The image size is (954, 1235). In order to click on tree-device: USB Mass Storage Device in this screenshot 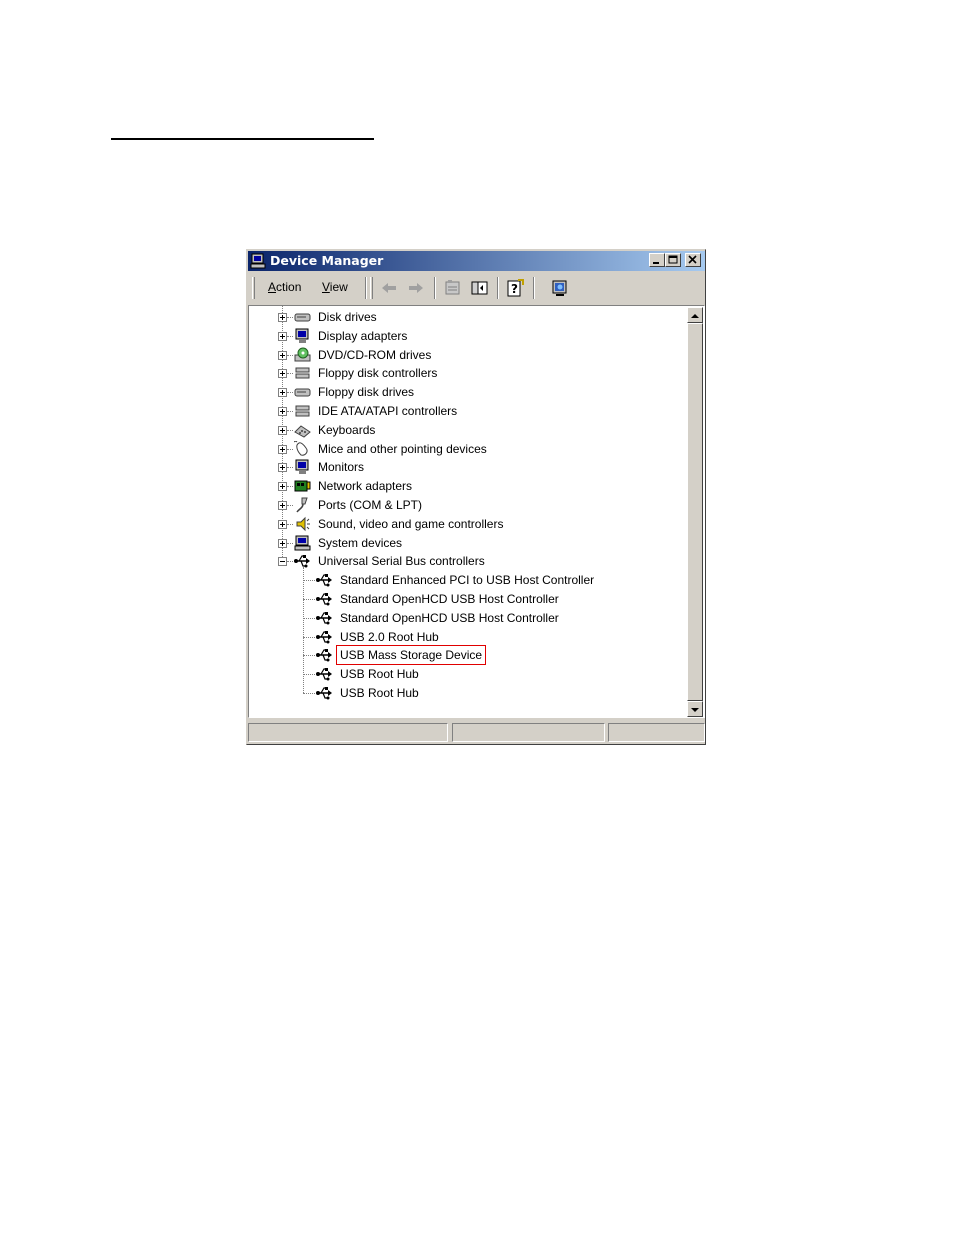, I will do `click(467, 655)`.